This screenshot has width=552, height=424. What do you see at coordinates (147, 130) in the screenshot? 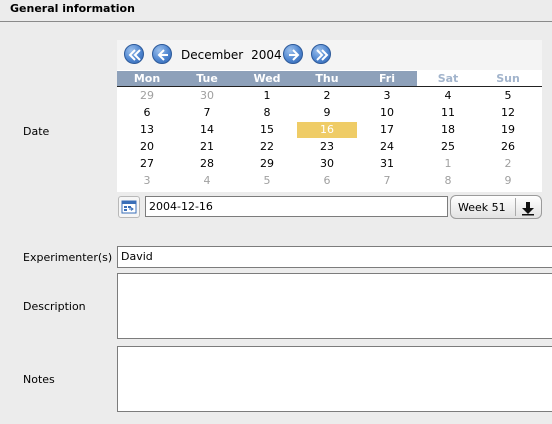
I see `calendar-day: 13` at bounding box center [147, 130].